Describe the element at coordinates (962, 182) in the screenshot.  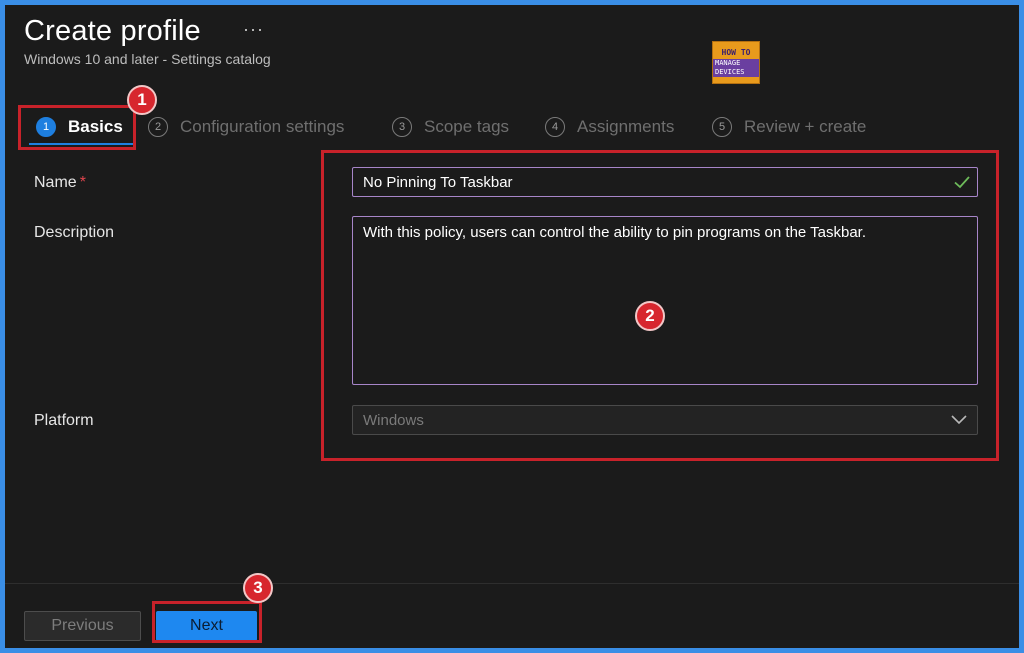
I see `valid-check-icon` at that location.